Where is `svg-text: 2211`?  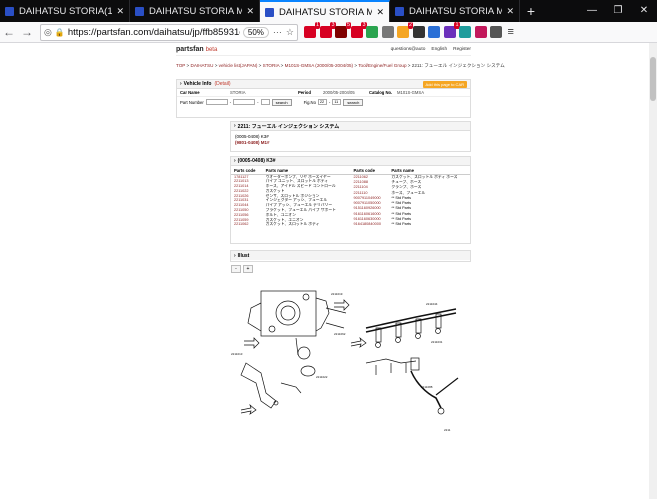 svg-text: 2211 is located at coordinates (447, 430).